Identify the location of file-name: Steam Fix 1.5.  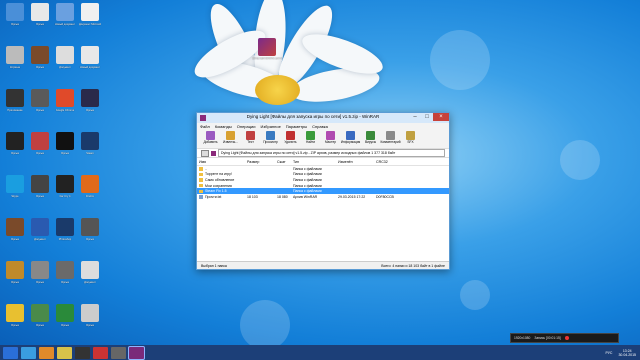
(216, 191).